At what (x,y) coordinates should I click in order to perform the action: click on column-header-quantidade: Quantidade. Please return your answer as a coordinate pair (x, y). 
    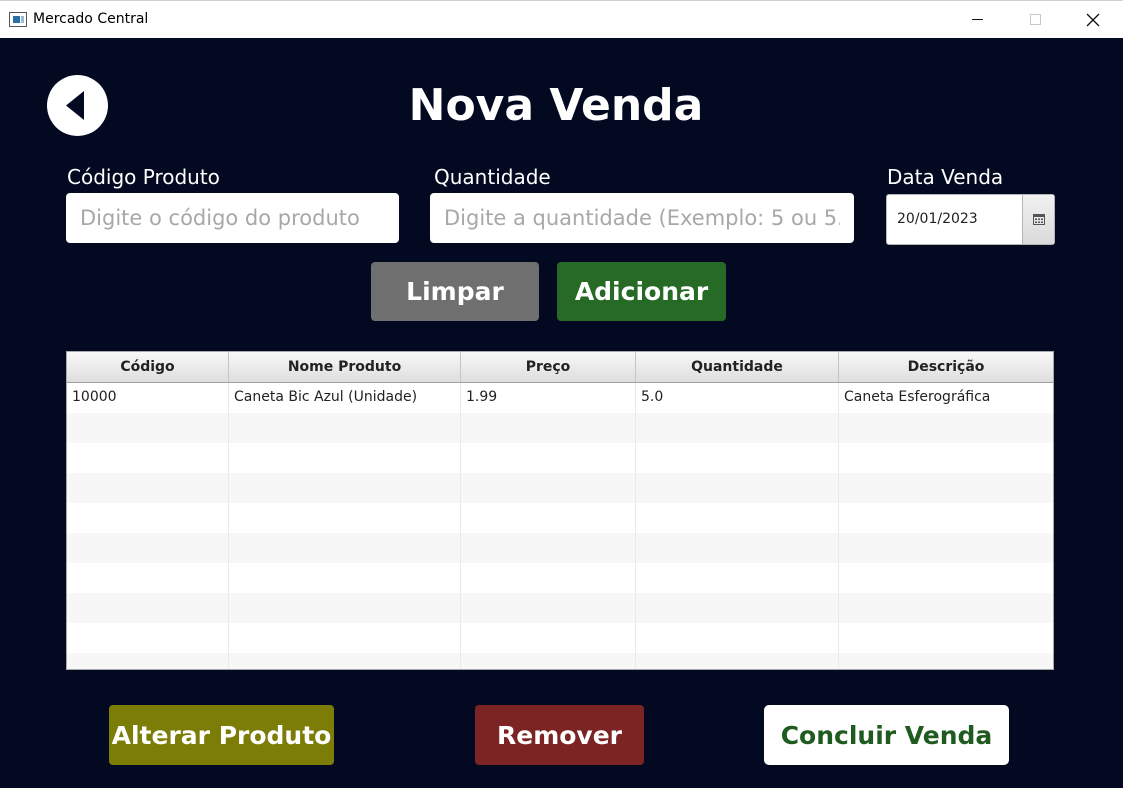
    Looking at the image, I should click on (737, 367).